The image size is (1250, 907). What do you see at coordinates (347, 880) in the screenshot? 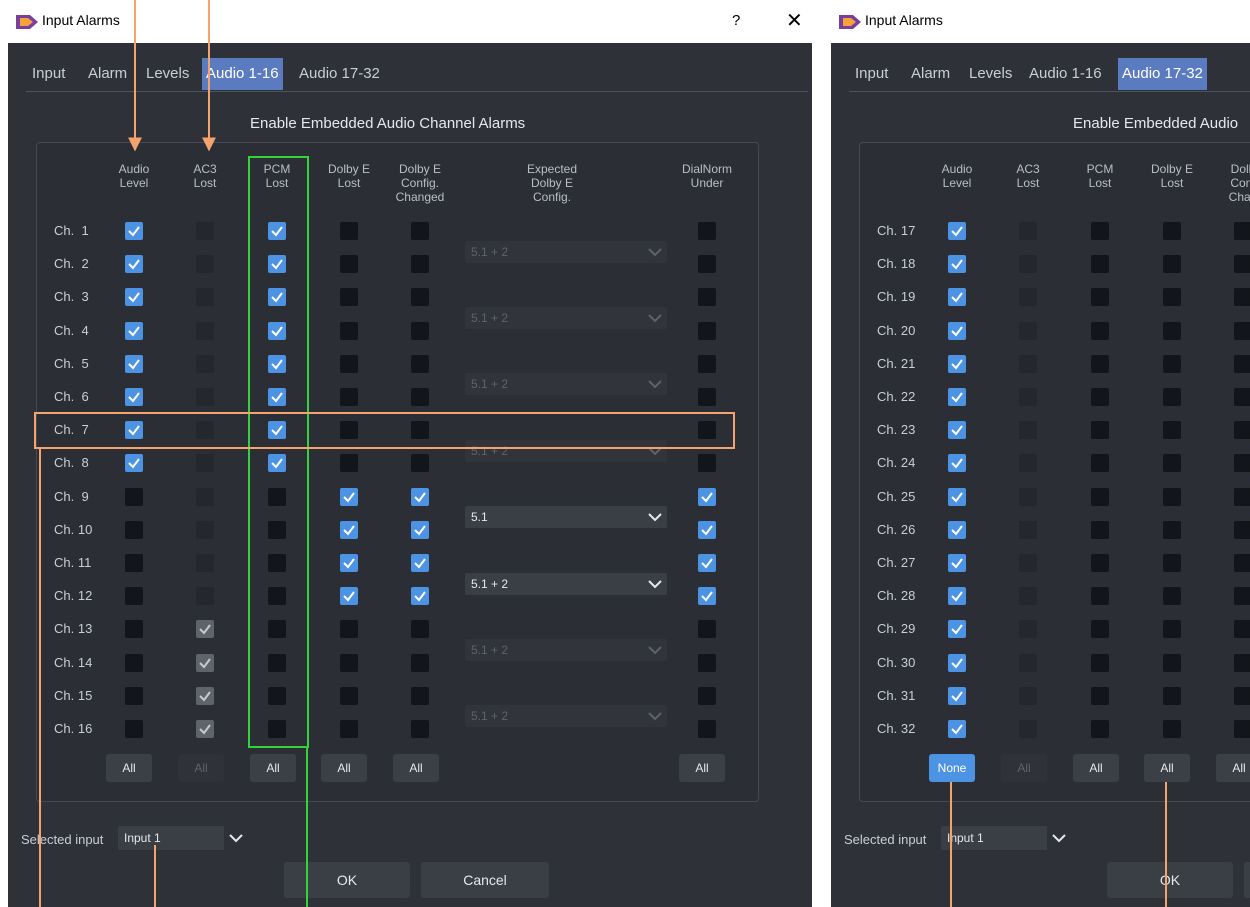
I see `ok-button: OK` at bounding box center [347, 880].